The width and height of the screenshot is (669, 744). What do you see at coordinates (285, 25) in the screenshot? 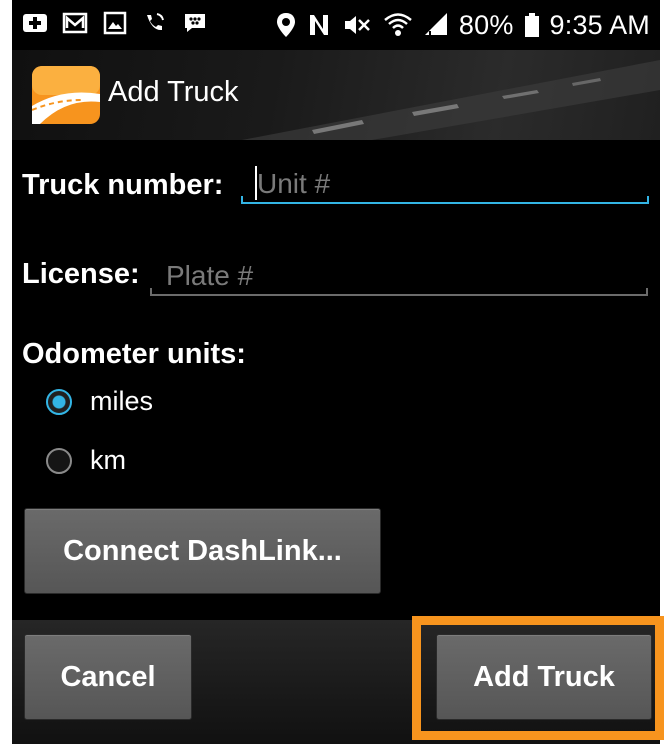
I see `location-icon` at bounding box center [285, 25].